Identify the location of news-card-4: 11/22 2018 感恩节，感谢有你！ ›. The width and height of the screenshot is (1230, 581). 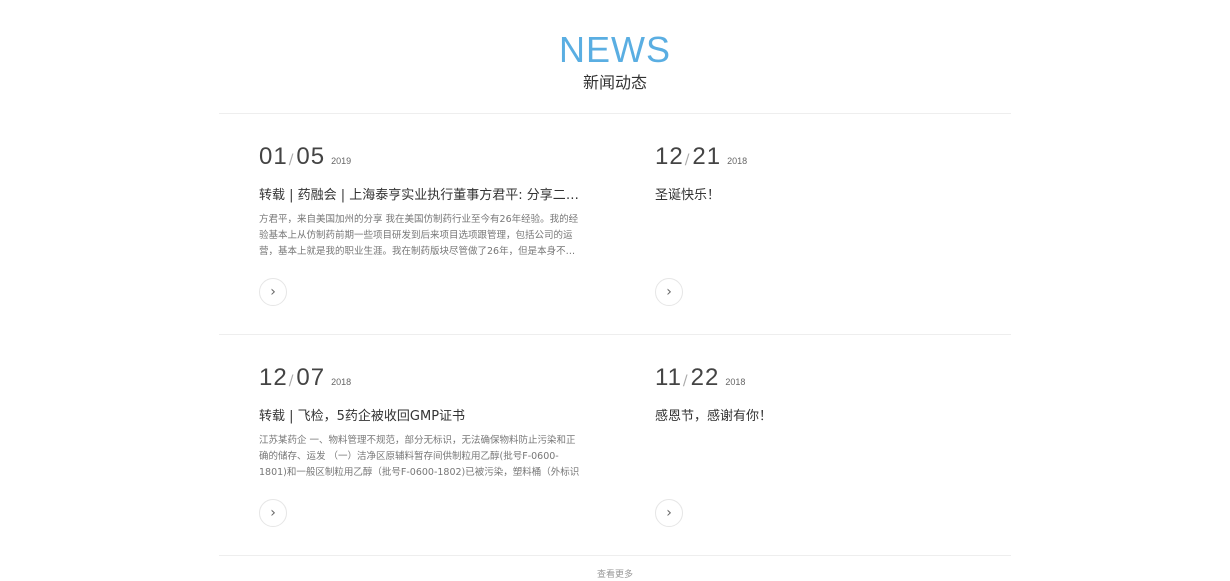
(820, 448).